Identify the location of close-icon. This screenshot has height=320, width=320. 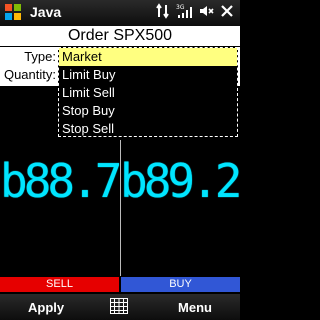
(227, 13).